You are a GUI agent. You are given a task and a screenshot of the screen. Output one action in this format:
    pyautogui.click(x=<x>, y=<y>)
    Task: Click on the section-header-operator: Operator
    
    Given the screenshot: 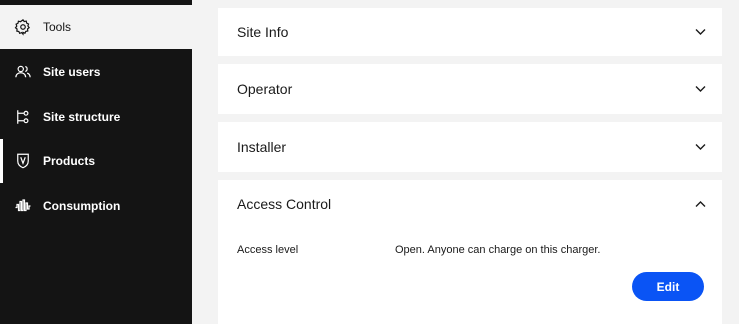 What is the action you would take?
    pyautogui.click(x=470, y=89)
    